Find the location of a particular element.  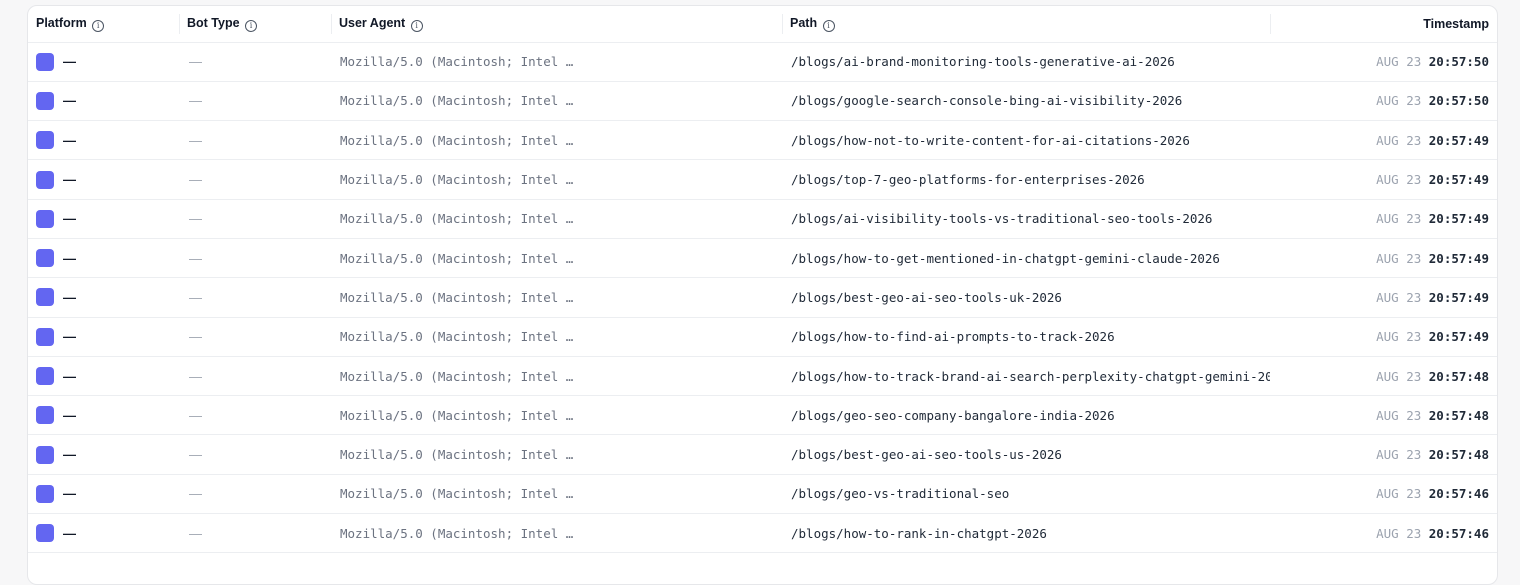

column-header-user-agent: User Agent i is located at coordinates (556, 24).